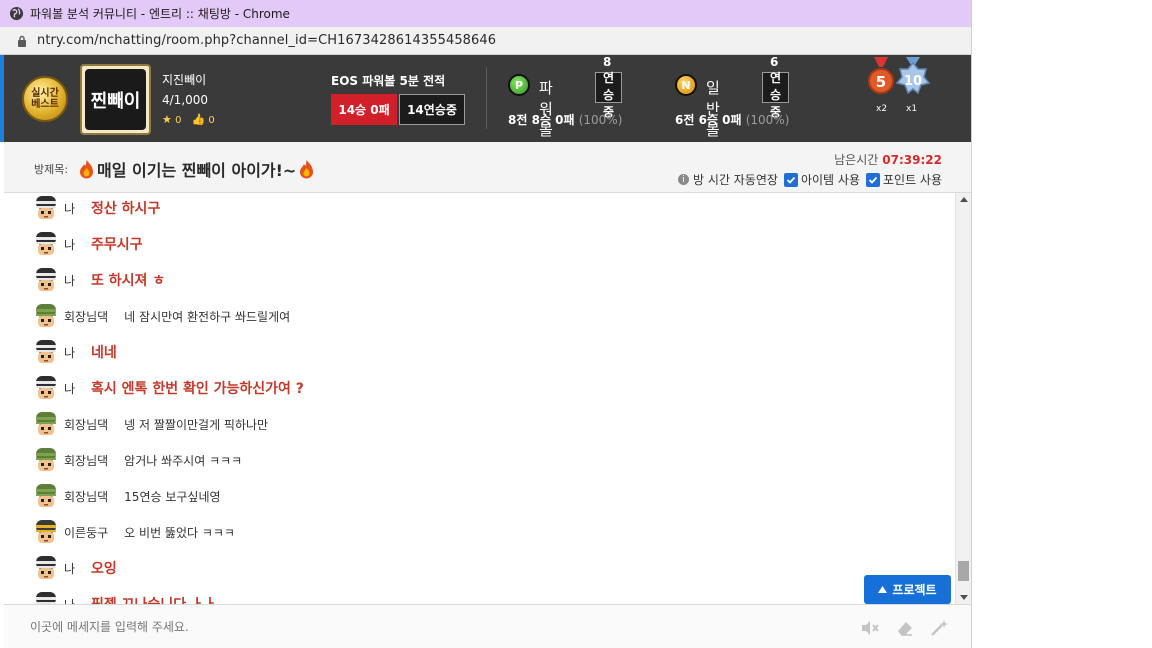 This screenshot has height=648, width=1152. I want to click on eos-streak: 14연승중, so click(432, 109).